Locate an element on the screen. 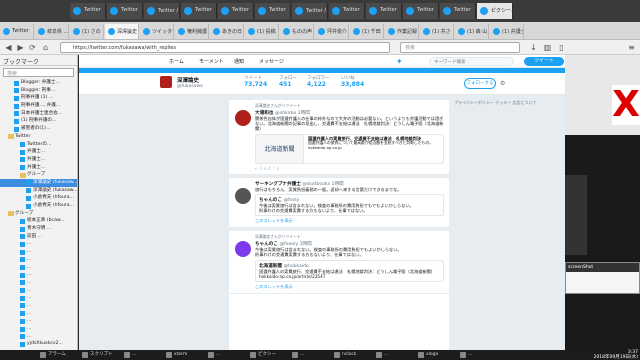 The image size is (640, 360). tweet-actions: ↩ 1 ⟲ 4 ♡ 3 is located at coordinates (349, 168).